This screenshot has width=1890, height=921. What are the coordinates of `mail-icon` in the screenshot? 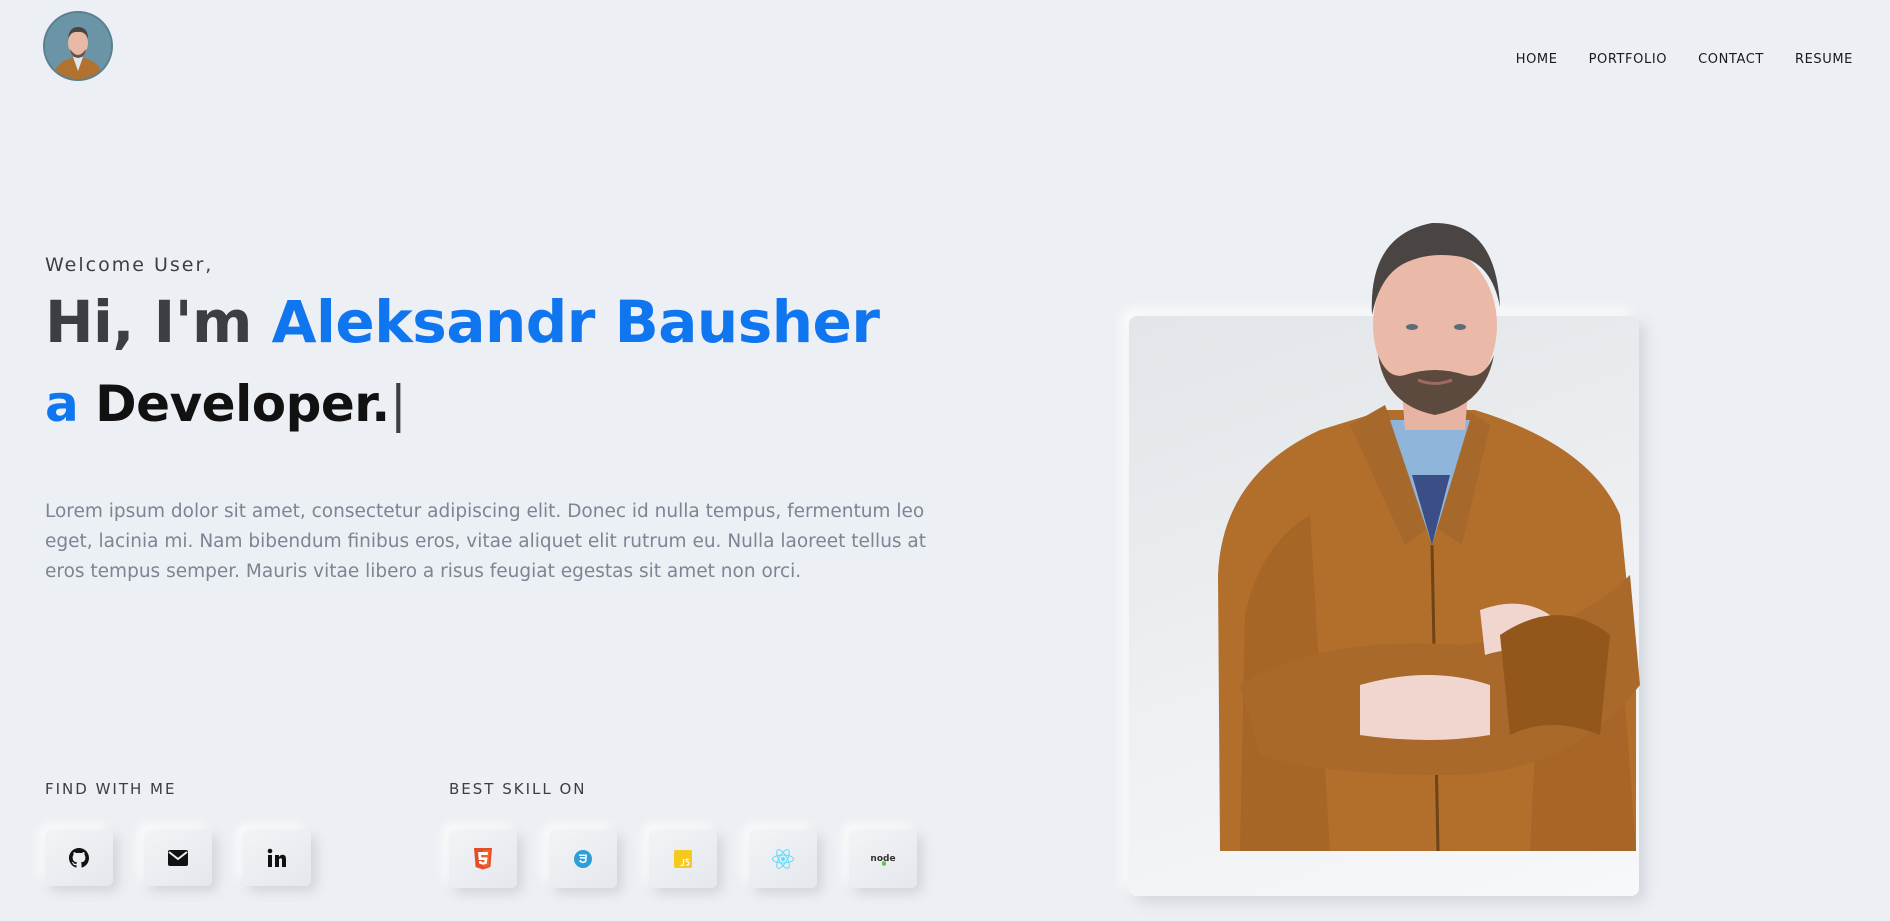 It's located at (178, 858).